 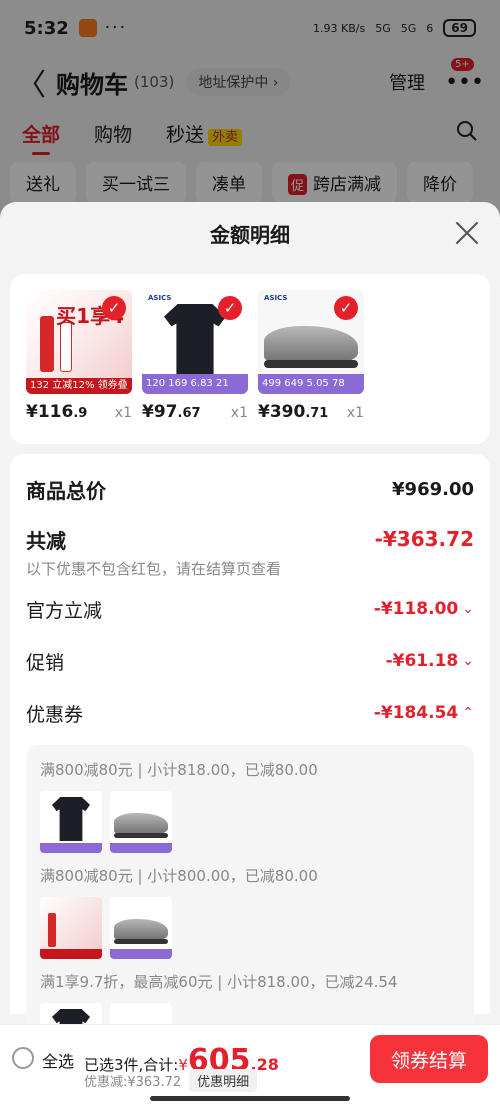 What do you see at coordinates (64, 610) in the screenshot?
I see `official-label: 官方立减` at bounding box center [64, 610].